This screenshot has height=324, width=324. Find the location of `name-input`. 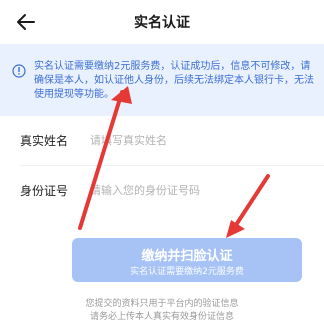

name-input is located at coordinates (200, 140).